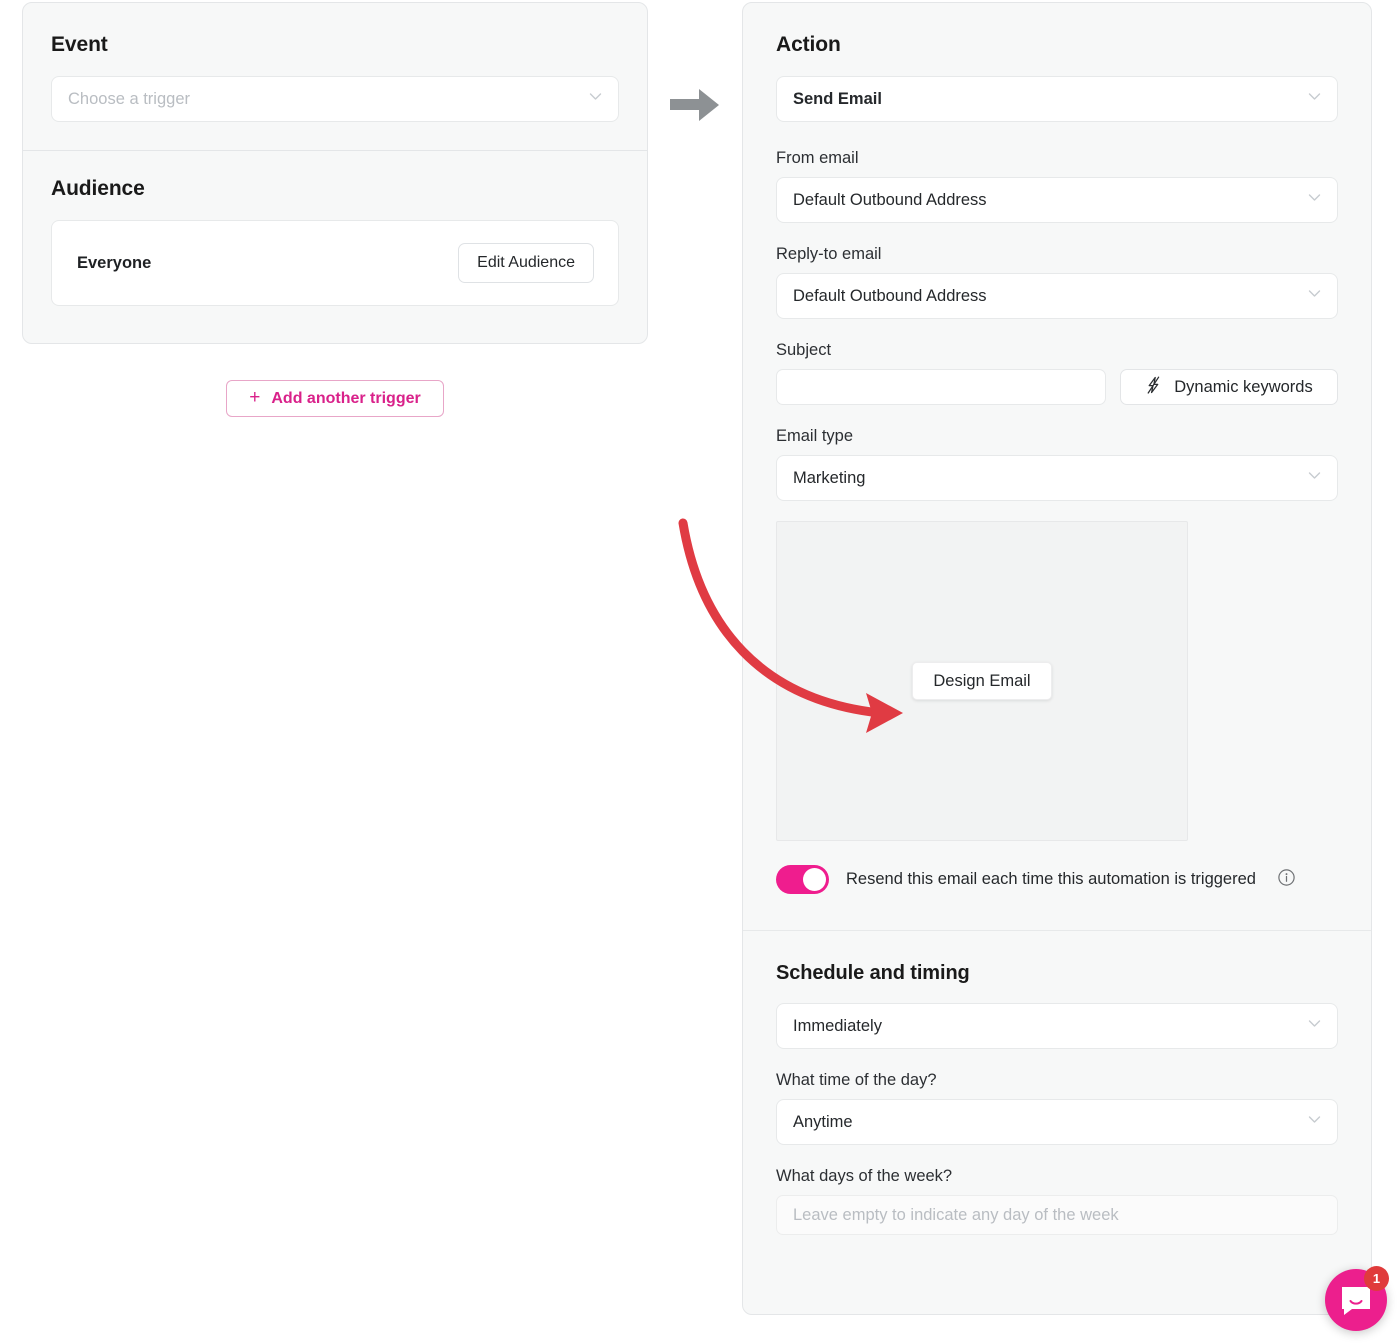 The image size is (1400, 1343). Describe the element at coordinates (1286, 880) in the screenshot. I see `info-circle-icon` at that location.